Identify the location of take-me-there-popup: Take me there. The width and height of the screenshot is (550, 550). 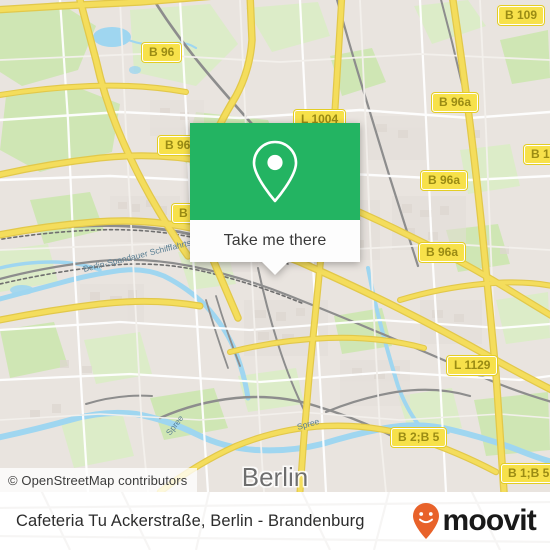
(275, 199).